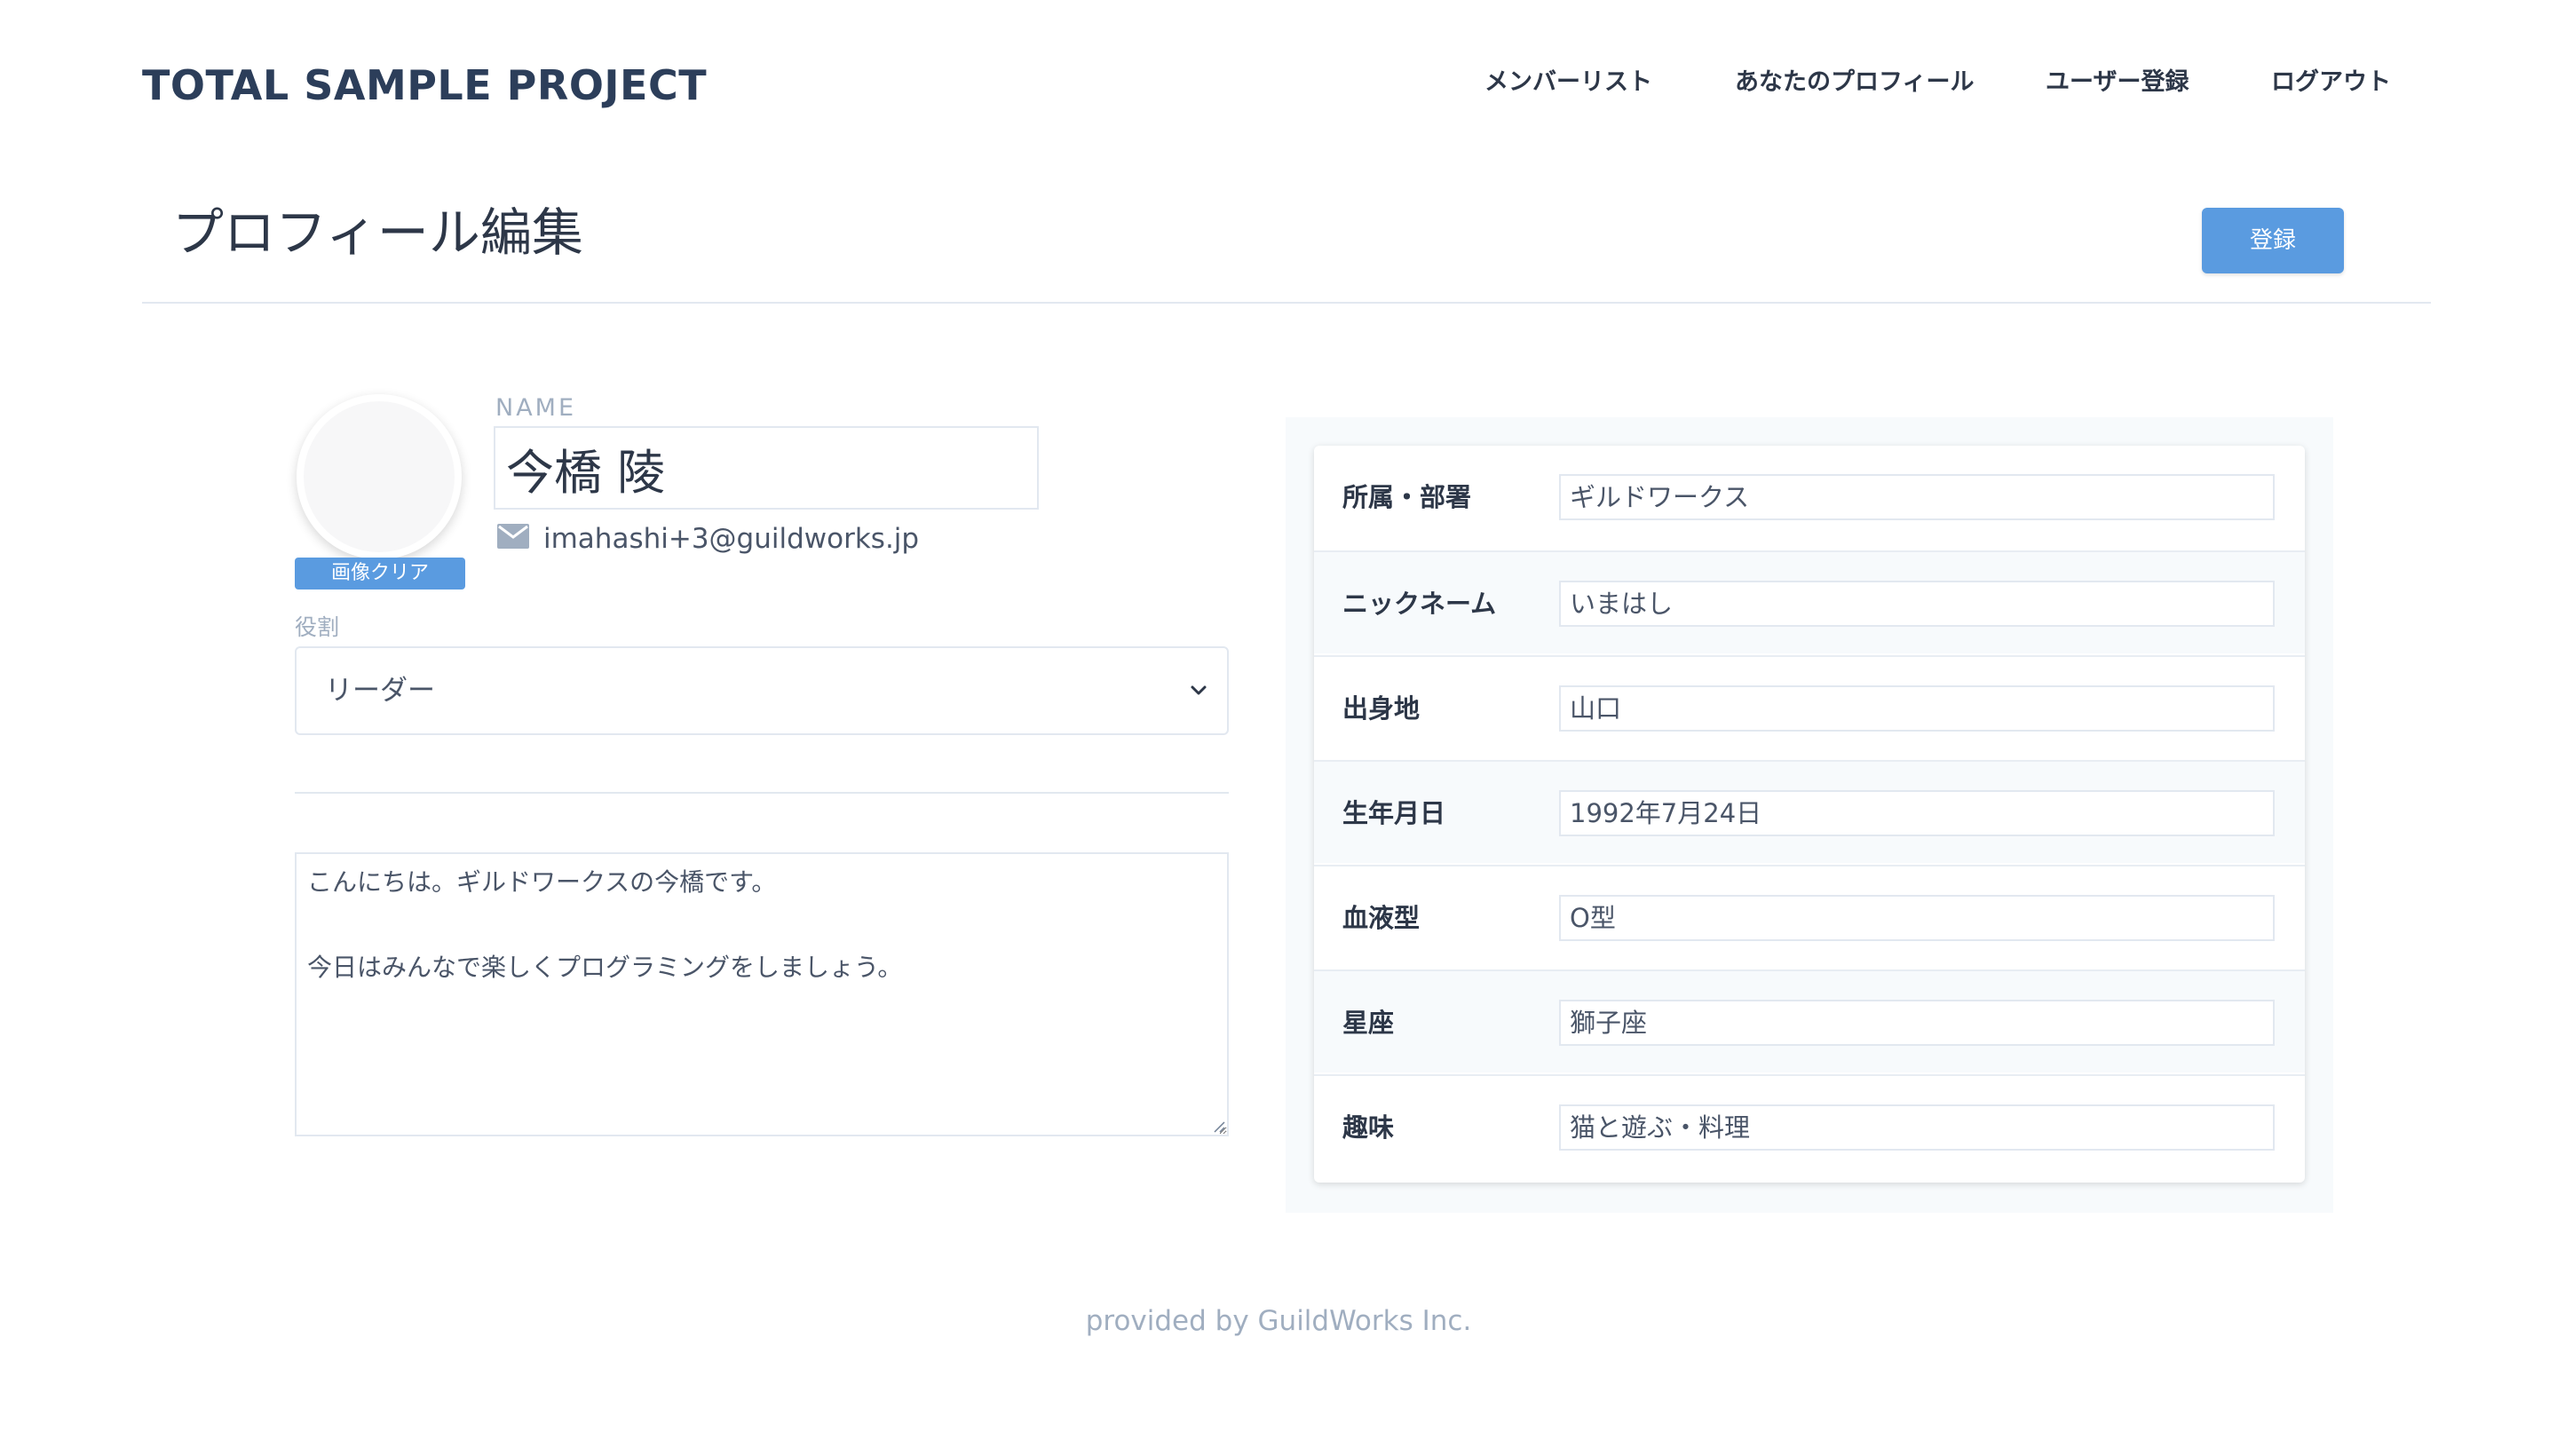 This screenshot has width=2557, height=1456. What do you see at coordinates (1917, 918) in the screenshot?
I see `blood-type-field: O型` at bounding box center [1917, 918].